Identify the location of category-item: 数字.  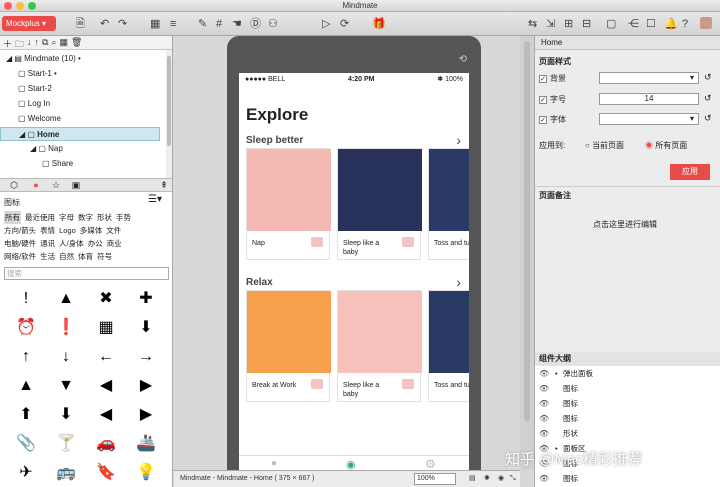
(85, 217).